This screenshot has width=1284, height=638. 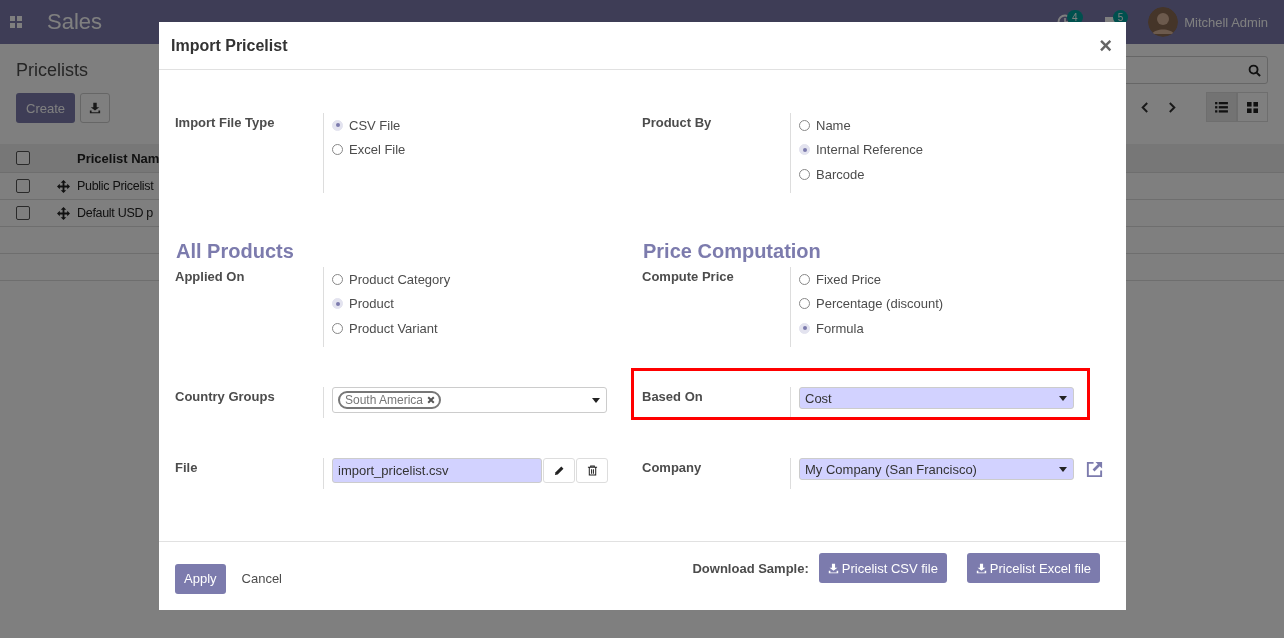 I want to click on dialog-title: Import Pricelist, so click(x=229, y=45).